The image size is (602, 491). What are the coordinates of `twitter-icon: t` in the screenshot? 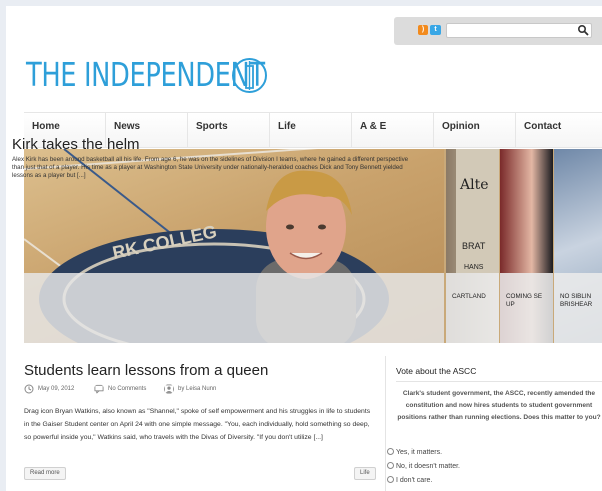 It's located at (435, 30).